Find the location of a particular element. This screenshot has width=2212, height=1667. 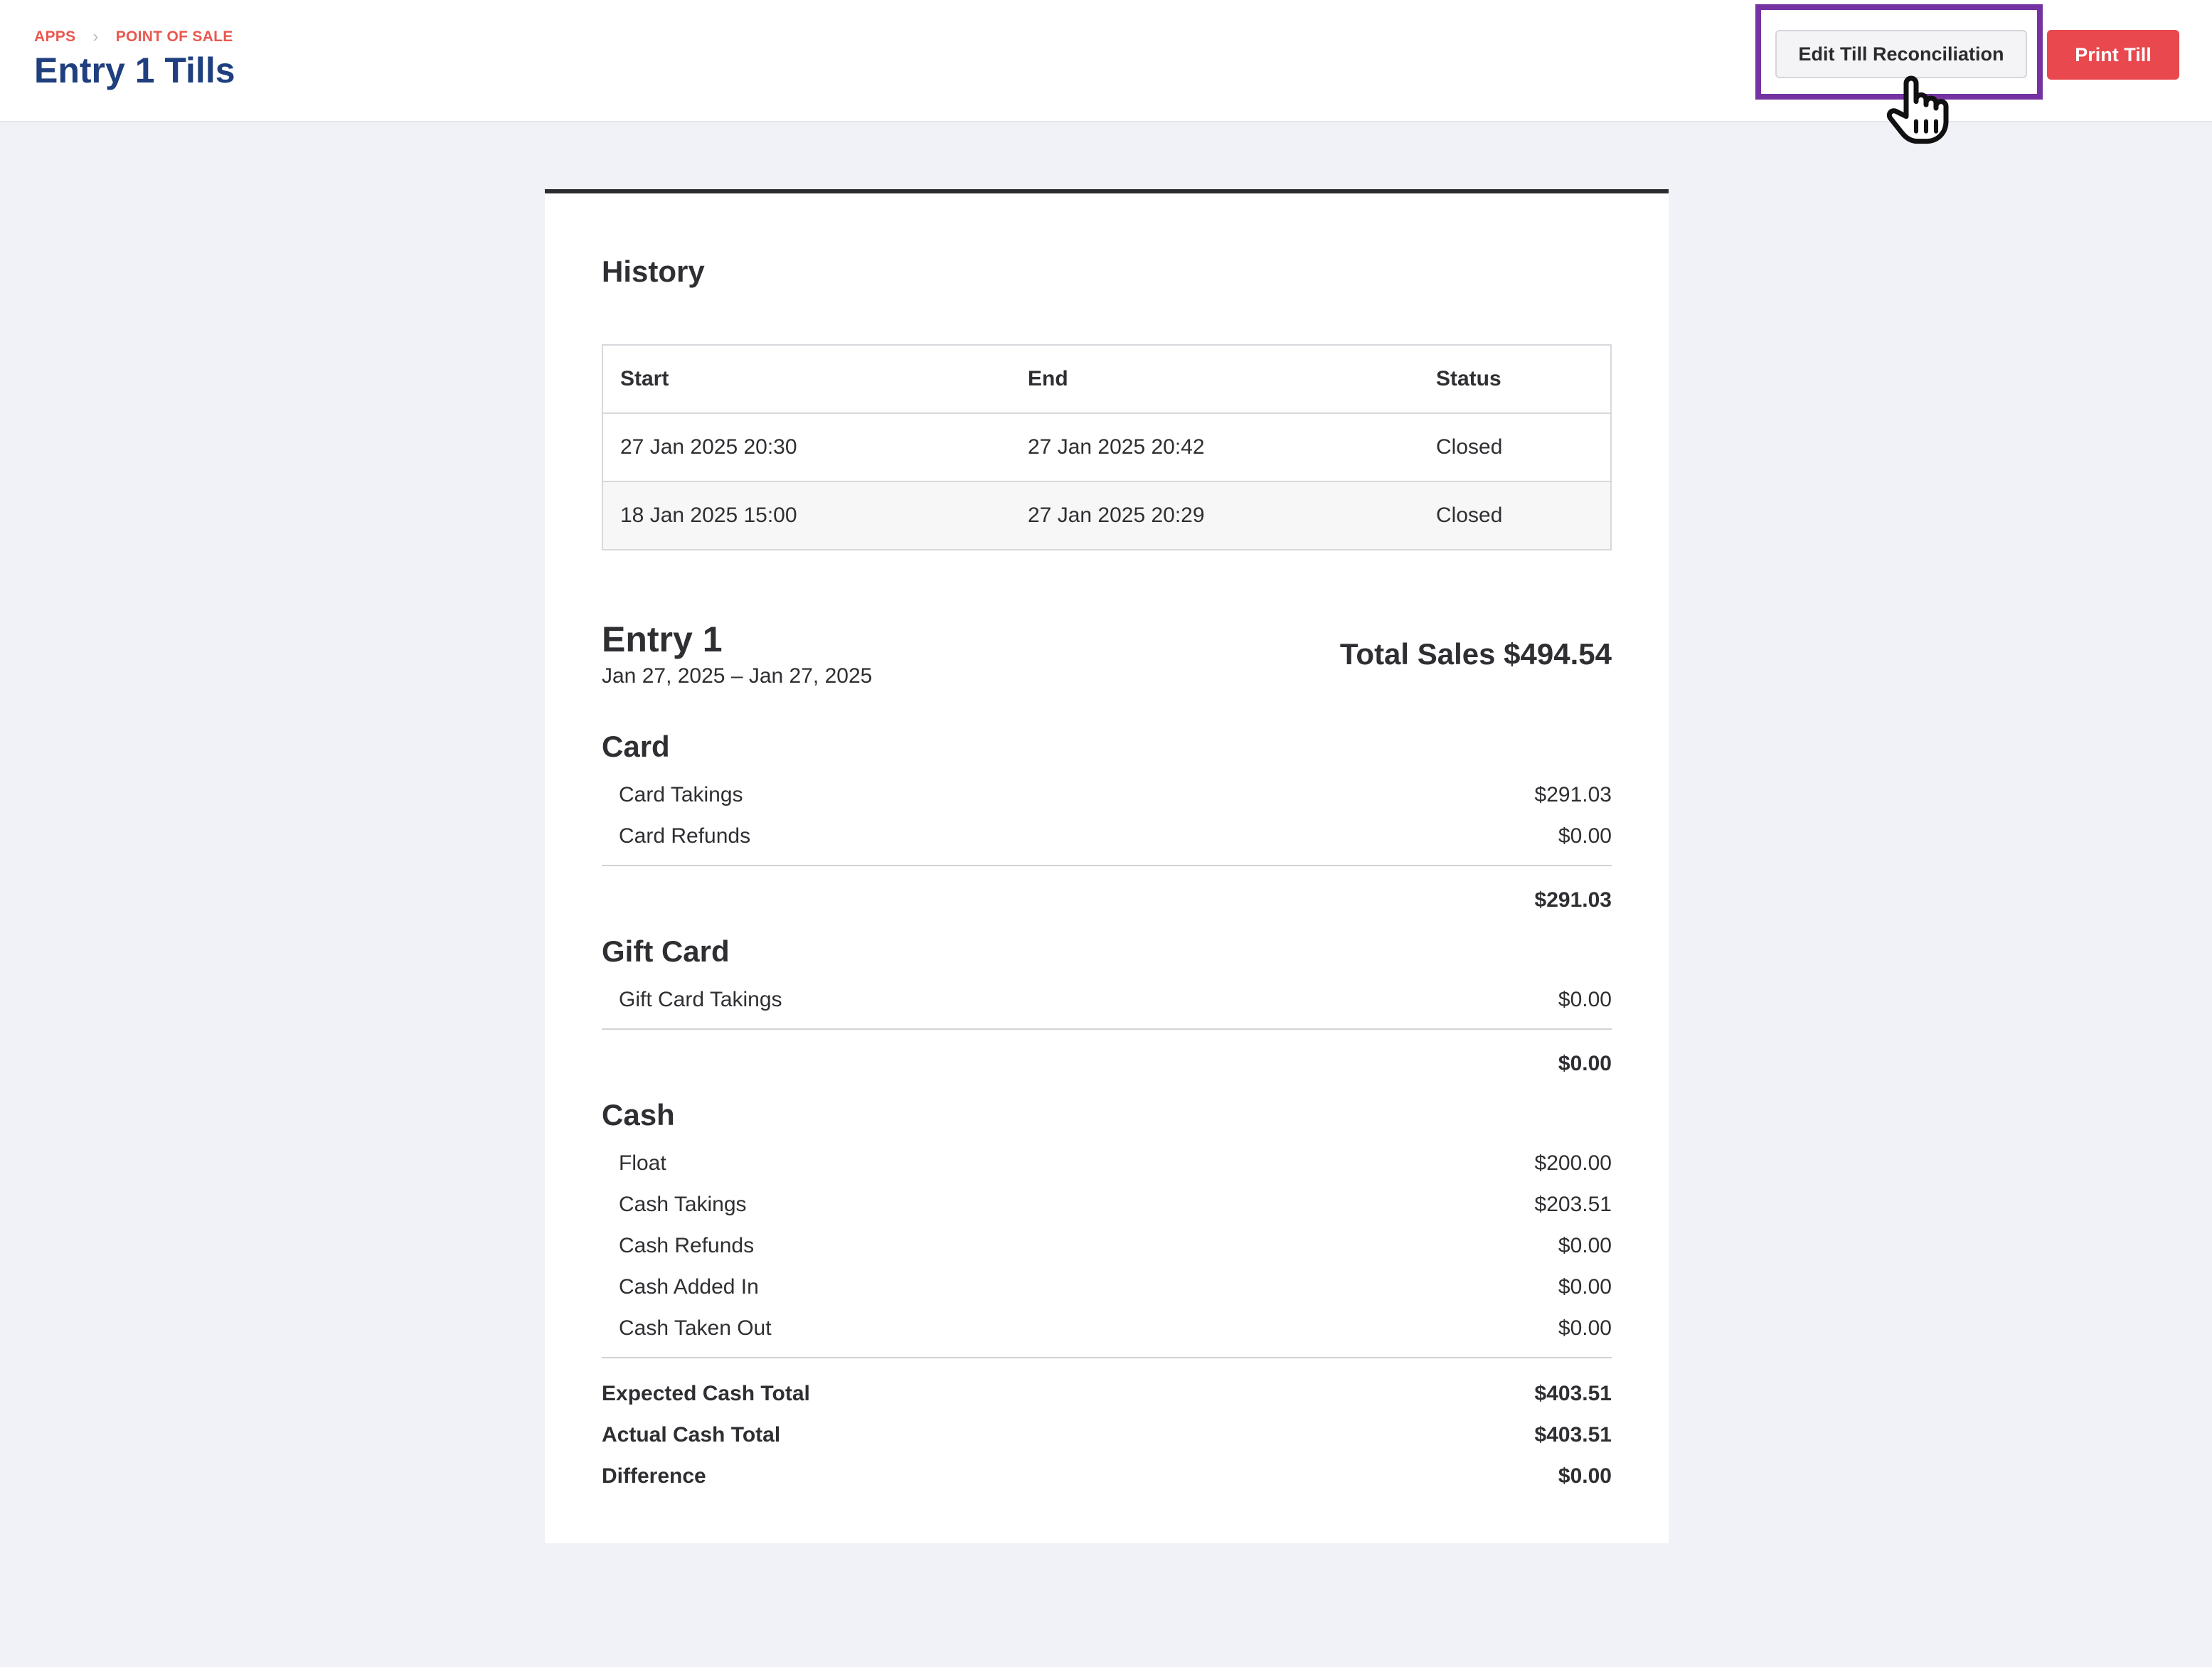

line-item: Card Takings $291.03 is located at coordinates (1107, 795).